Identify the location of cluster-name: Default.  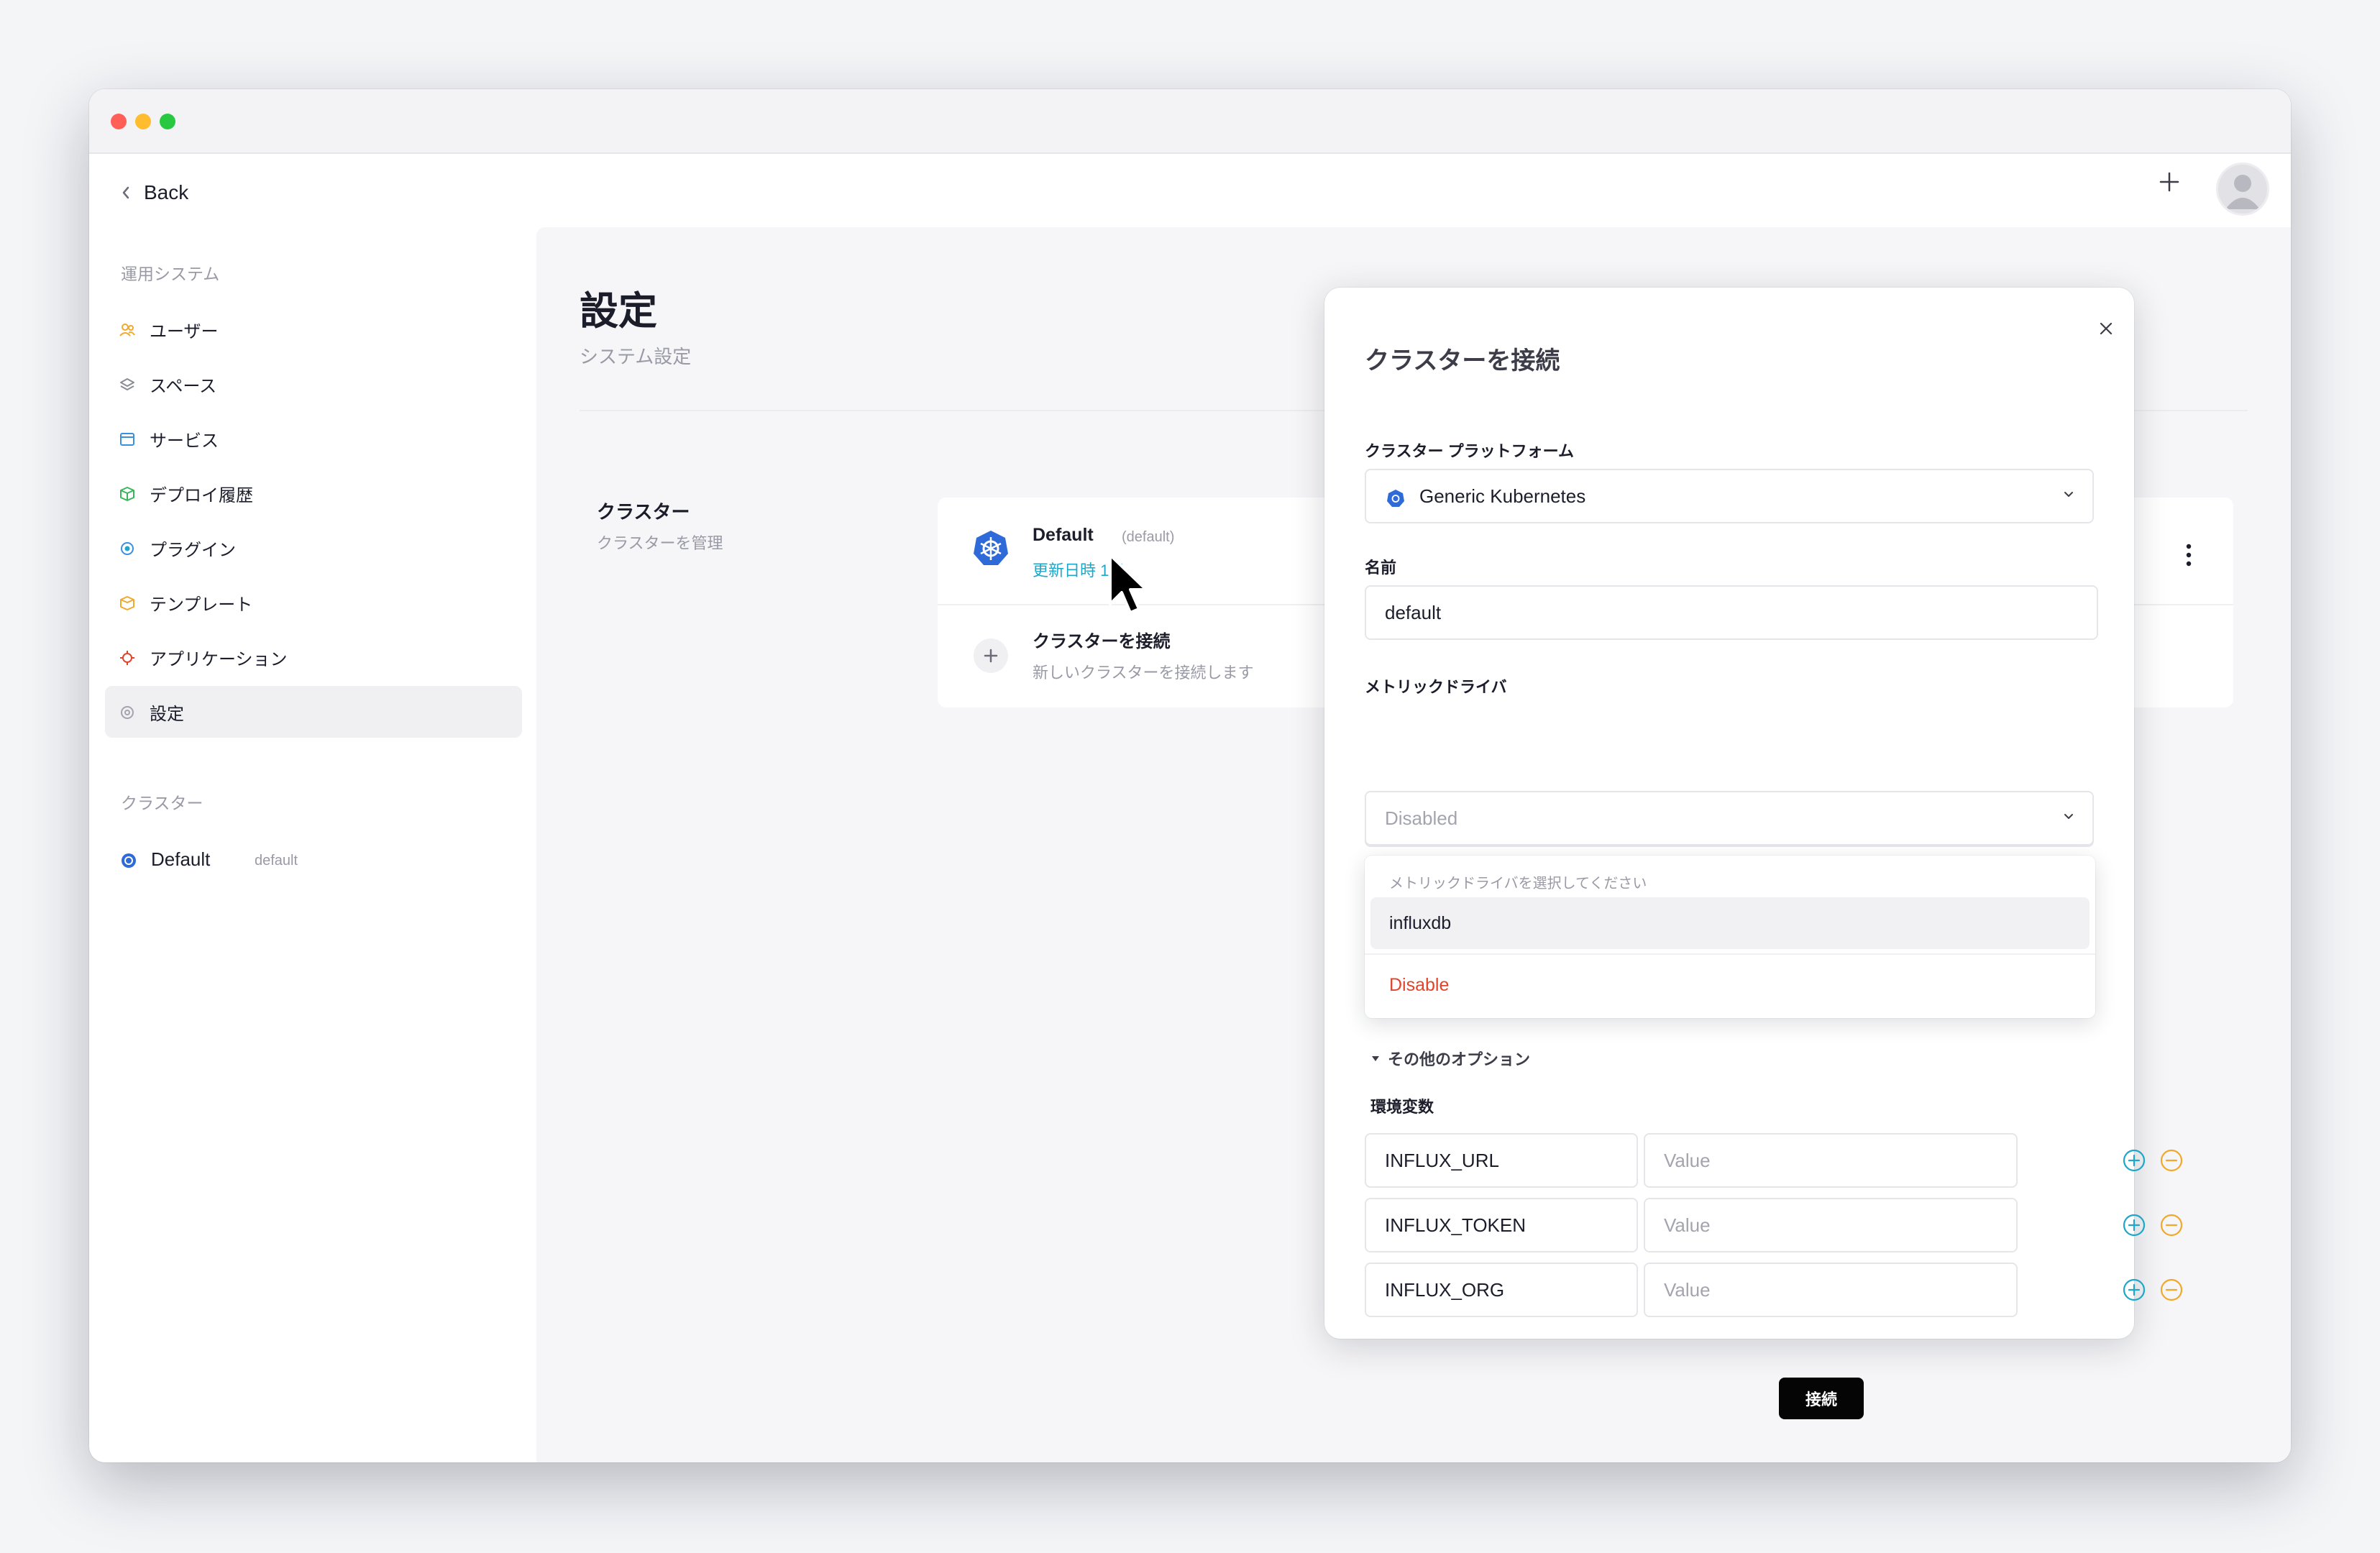
(181, 859).